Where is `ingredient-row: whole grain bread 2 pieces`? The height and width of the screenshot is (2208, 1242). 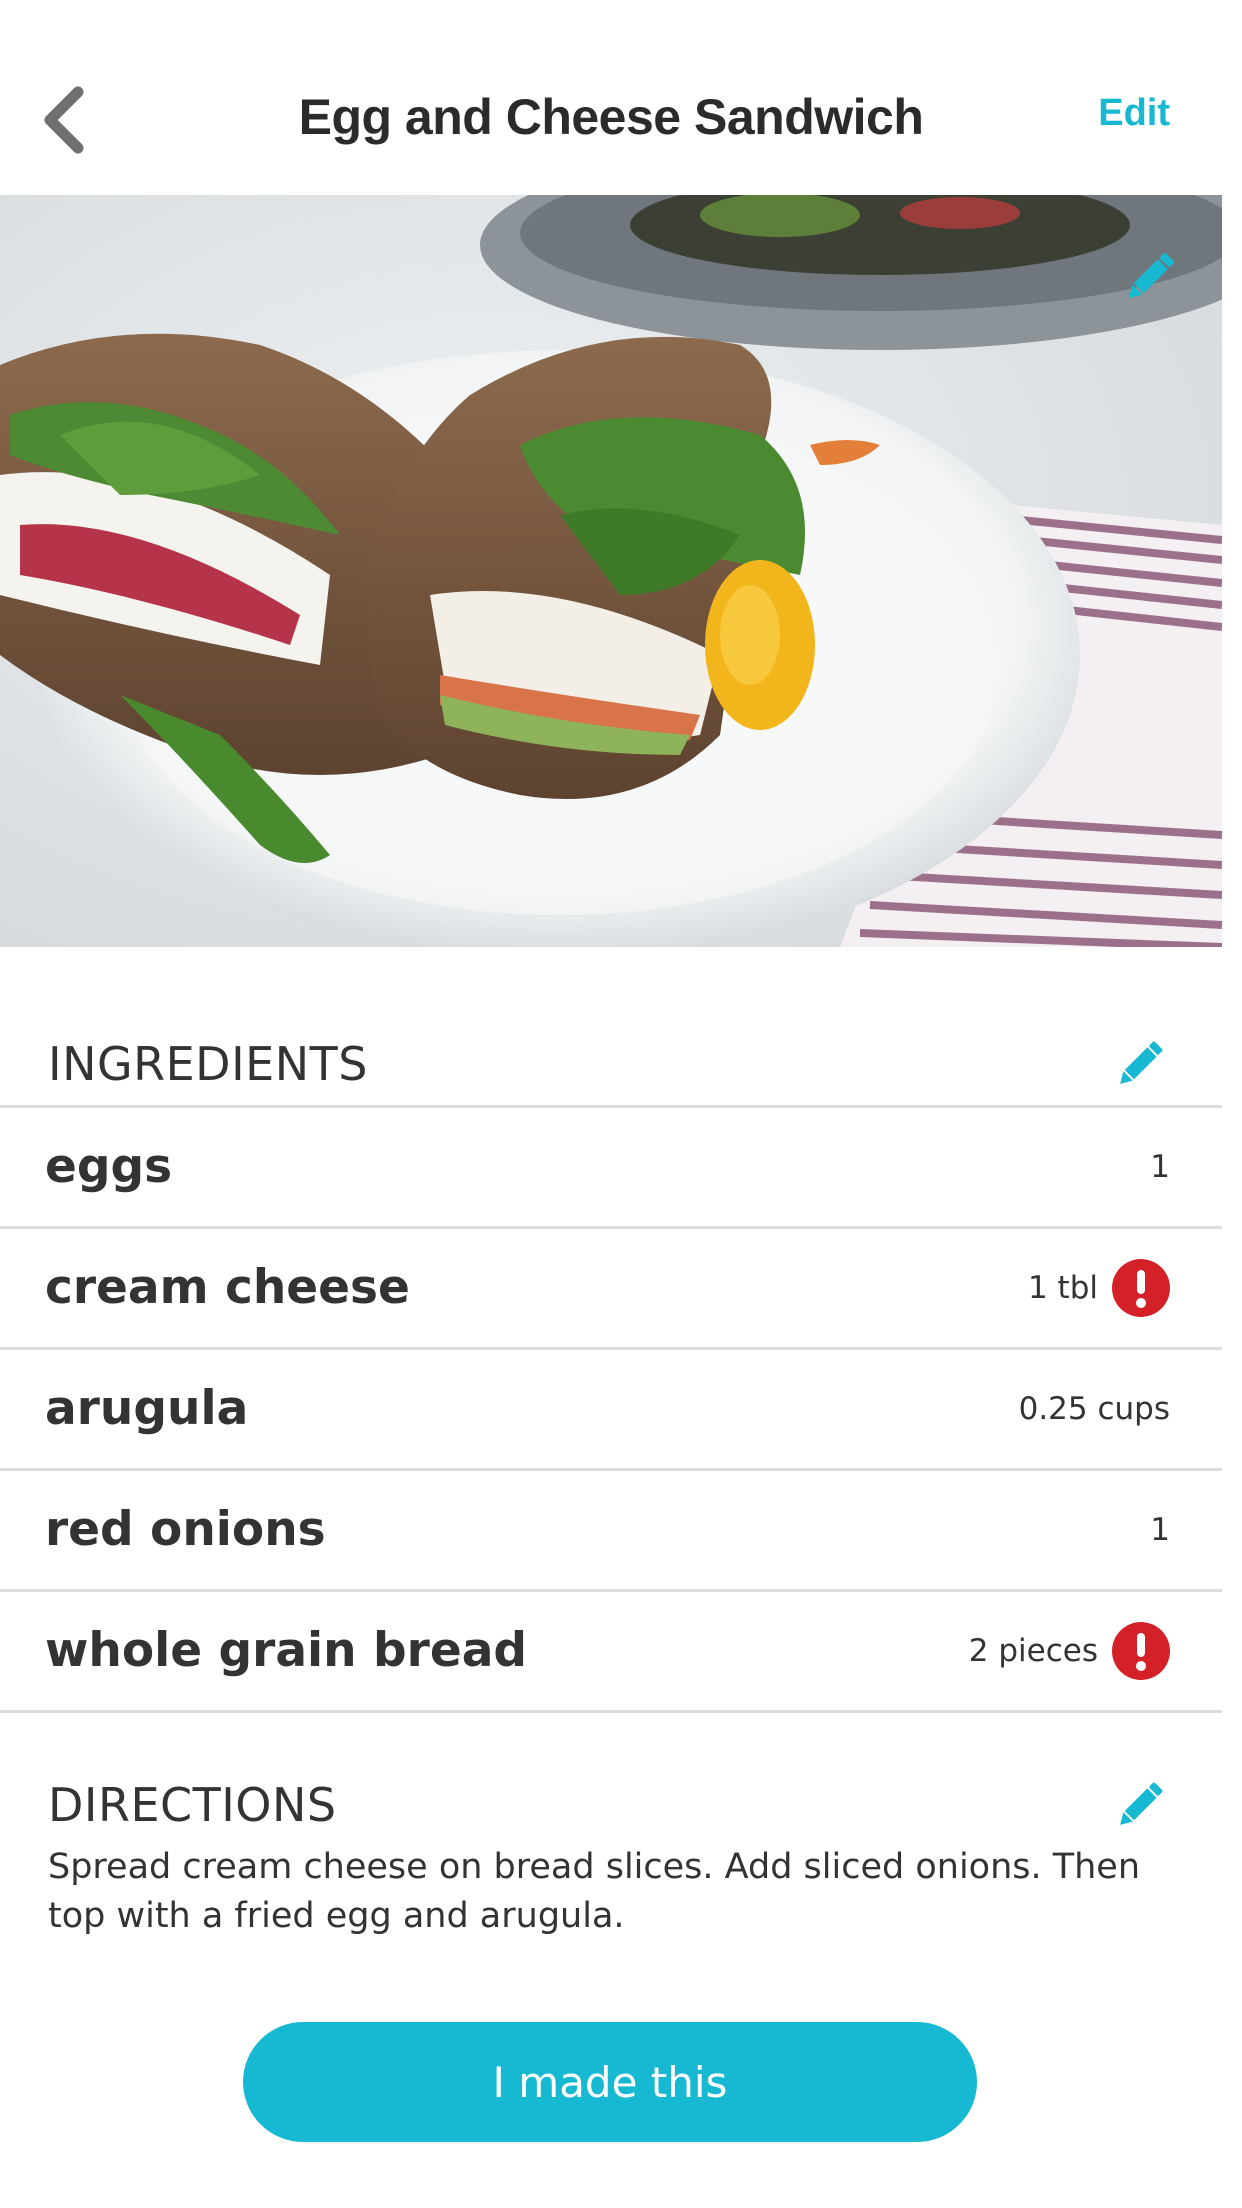 ingredient-row: whole grain bread 2 pieces is located at coordinates (611, 1652).